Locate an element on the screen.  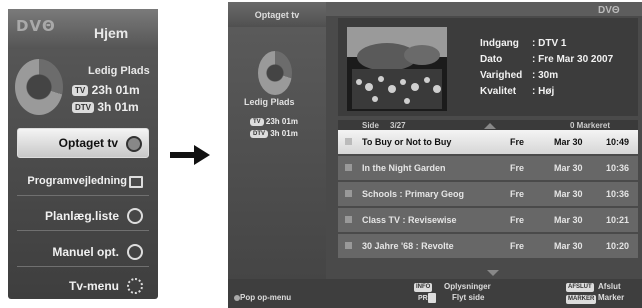
page-updown-icon is located at coordinates (432, 298).